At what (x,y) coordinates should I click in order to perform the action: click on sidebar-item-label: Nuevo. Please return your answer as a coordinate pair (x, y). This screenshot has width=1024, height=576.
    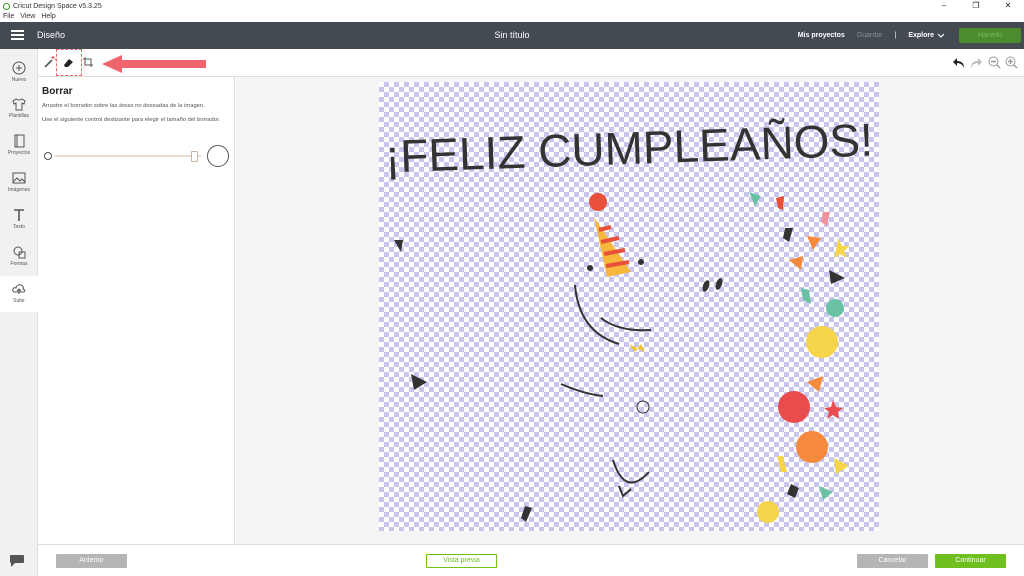
    Looking at the image, I should click on (19, 80).